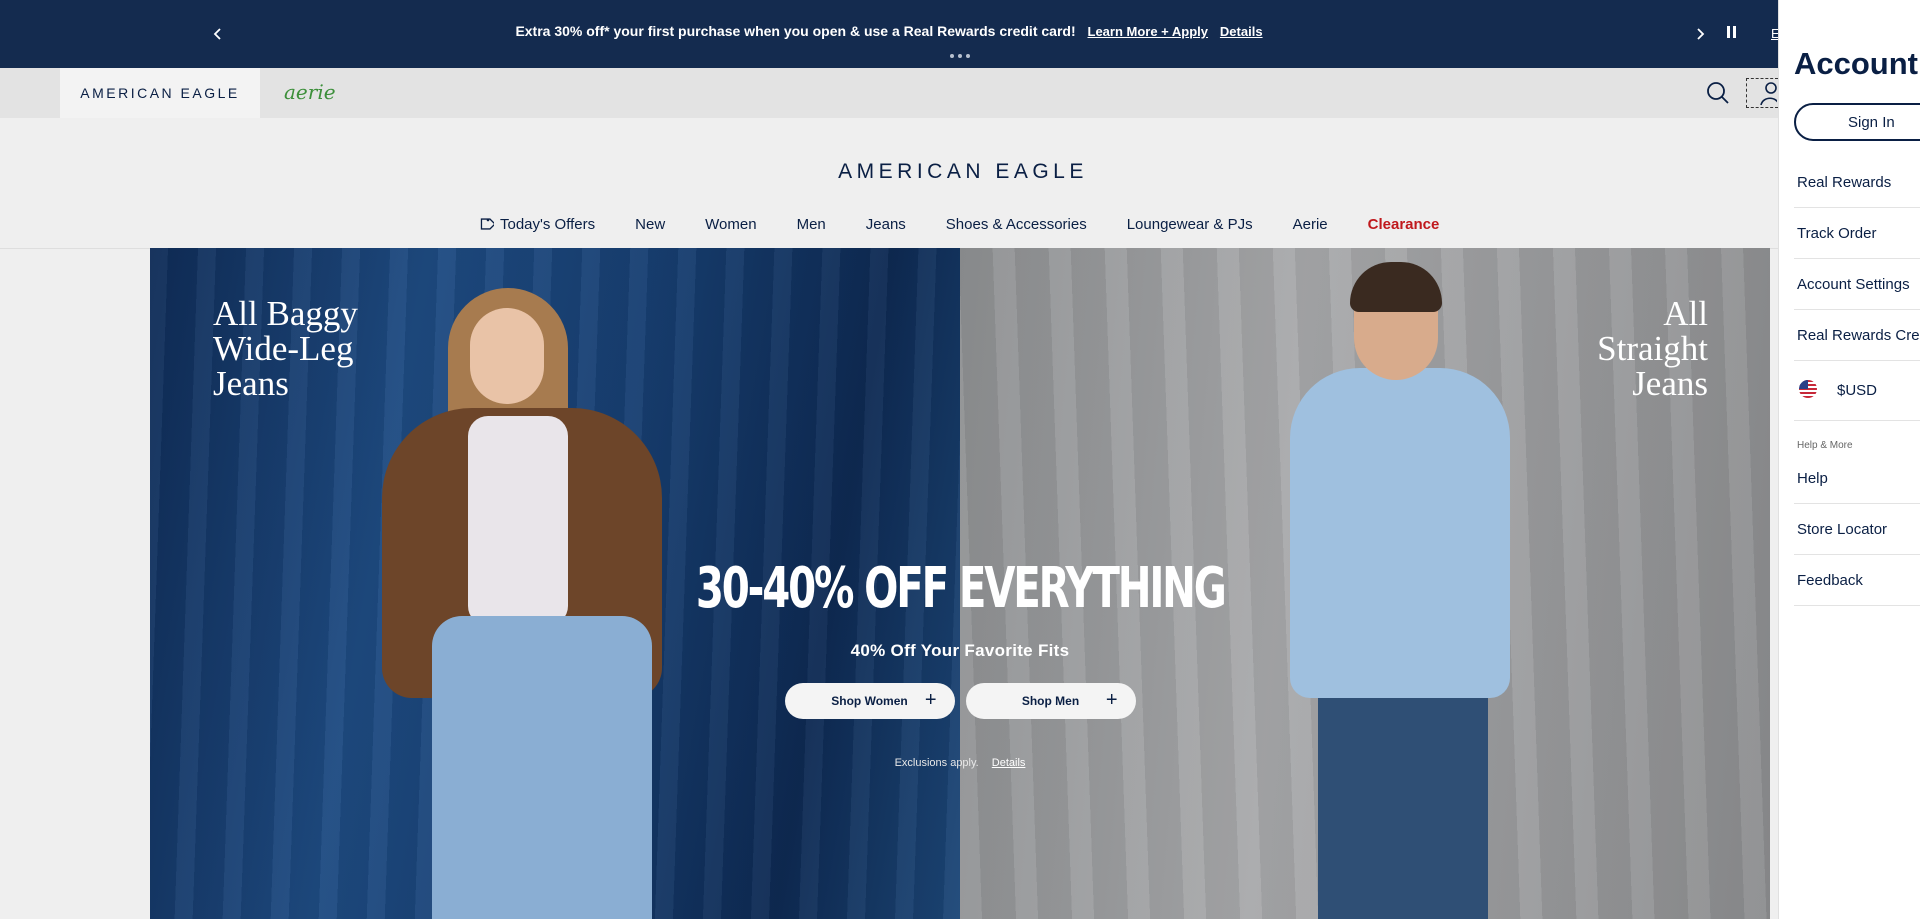  What do you see at coordinates (936, 763) in the screenshot?
I see `exclusions-text: Exclusions apply.` at bounding box center [936, 763].